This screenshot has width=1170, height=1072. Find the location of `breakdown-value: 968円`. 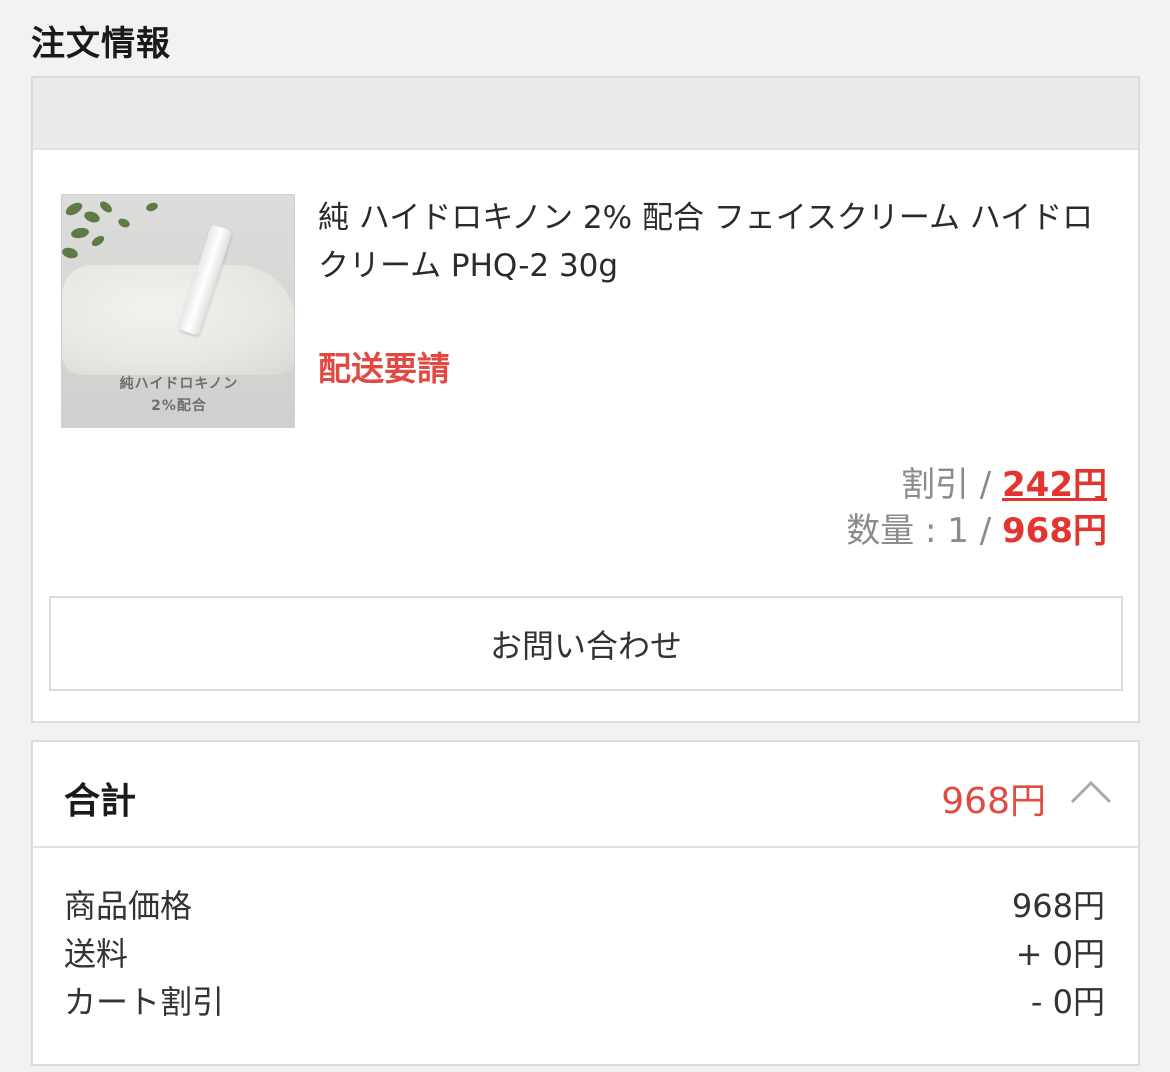

breakdown-value: 968円 is located at coordinates (1058, 906).